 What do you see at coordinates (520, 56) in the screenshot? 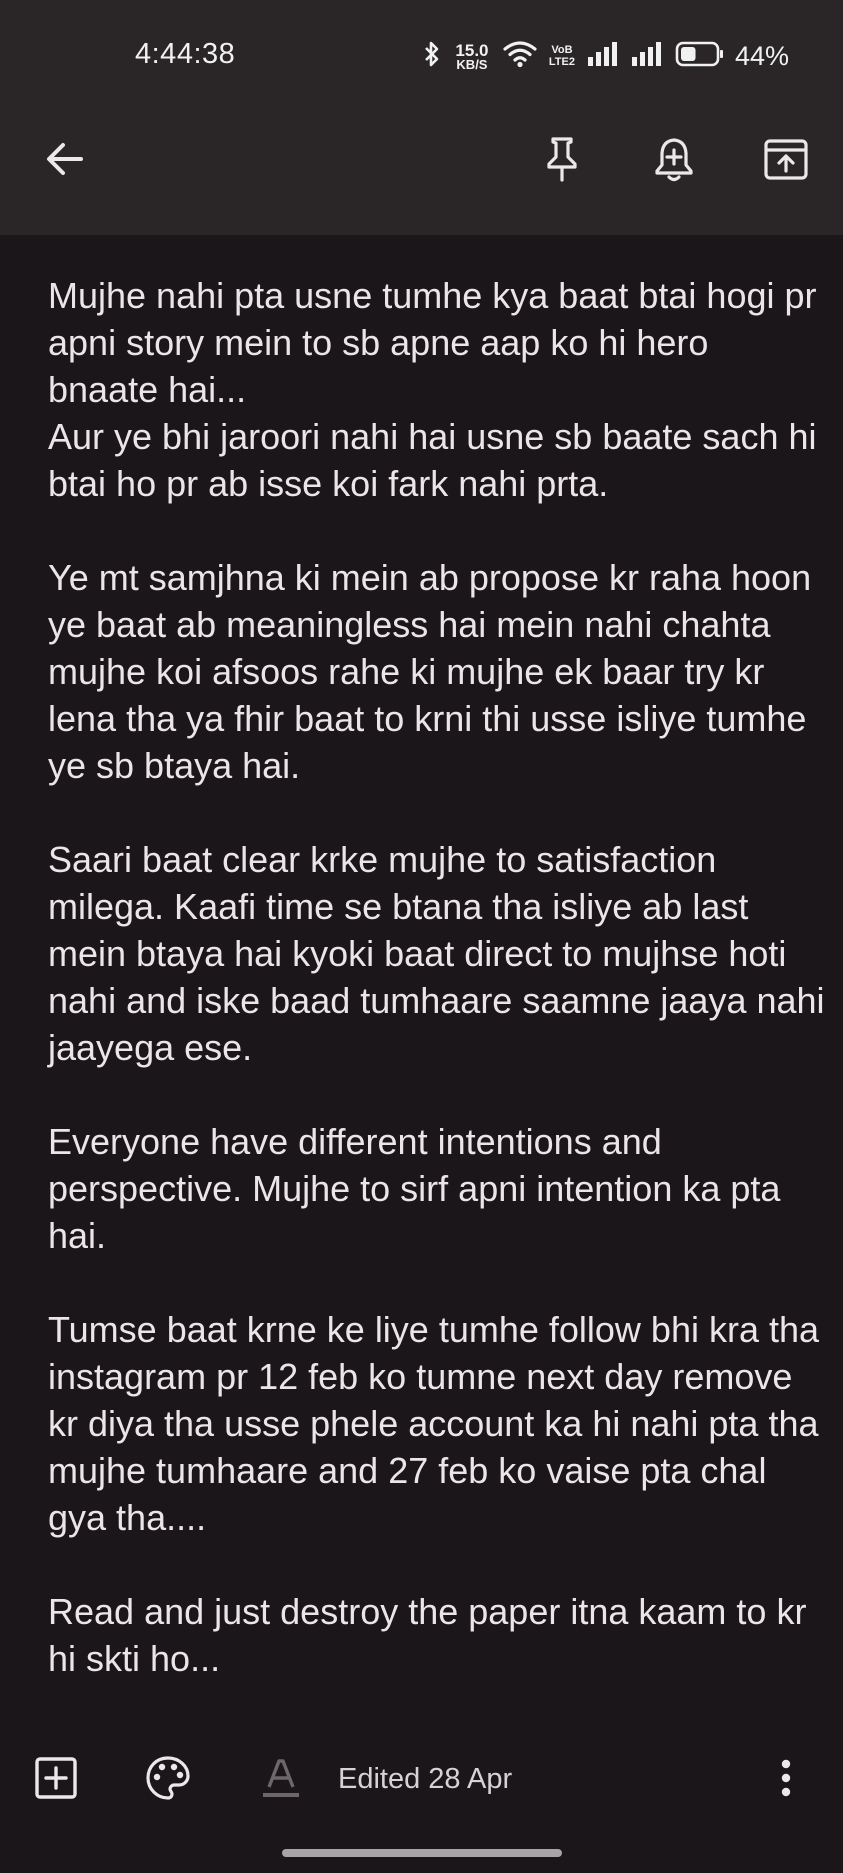
I see `wifi-icon` at bounding box center [520, 56].